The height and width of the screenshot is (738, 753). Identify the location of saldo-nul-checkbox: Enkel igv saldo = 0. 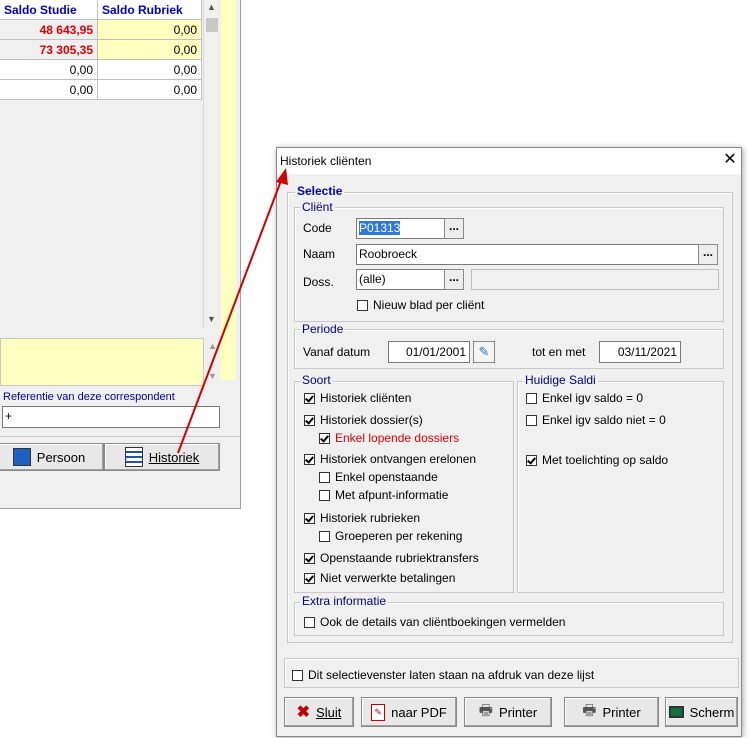
(584, 398).